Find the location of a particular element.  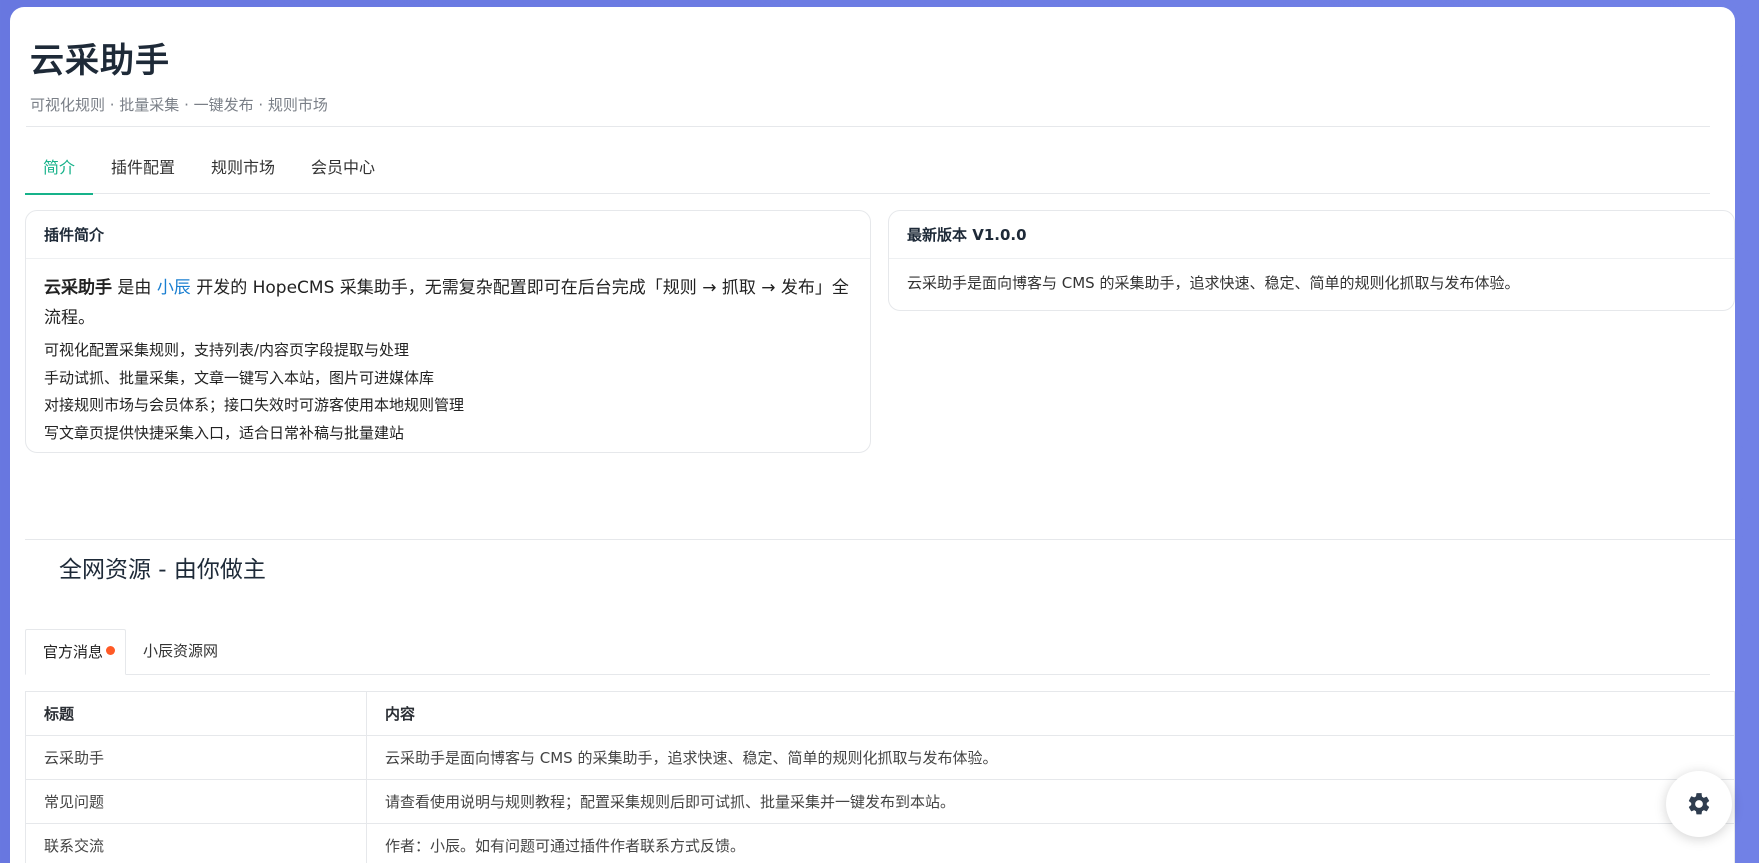

row-title: 常见问题 is located at coordinates (196, 801).